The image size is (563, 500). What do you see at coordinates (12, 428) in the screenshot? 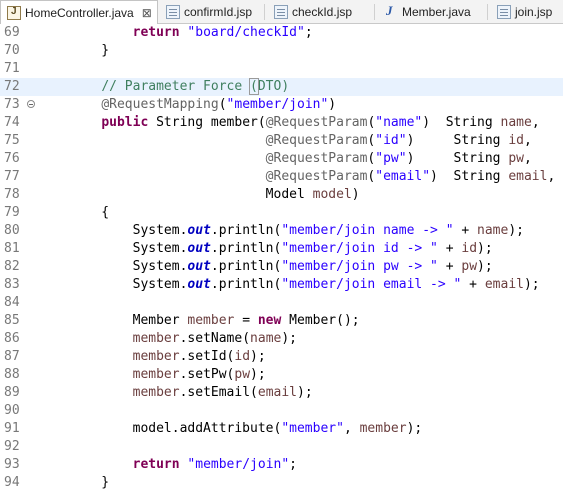
I see `line-number: 91` at bounding box center [12, 428].